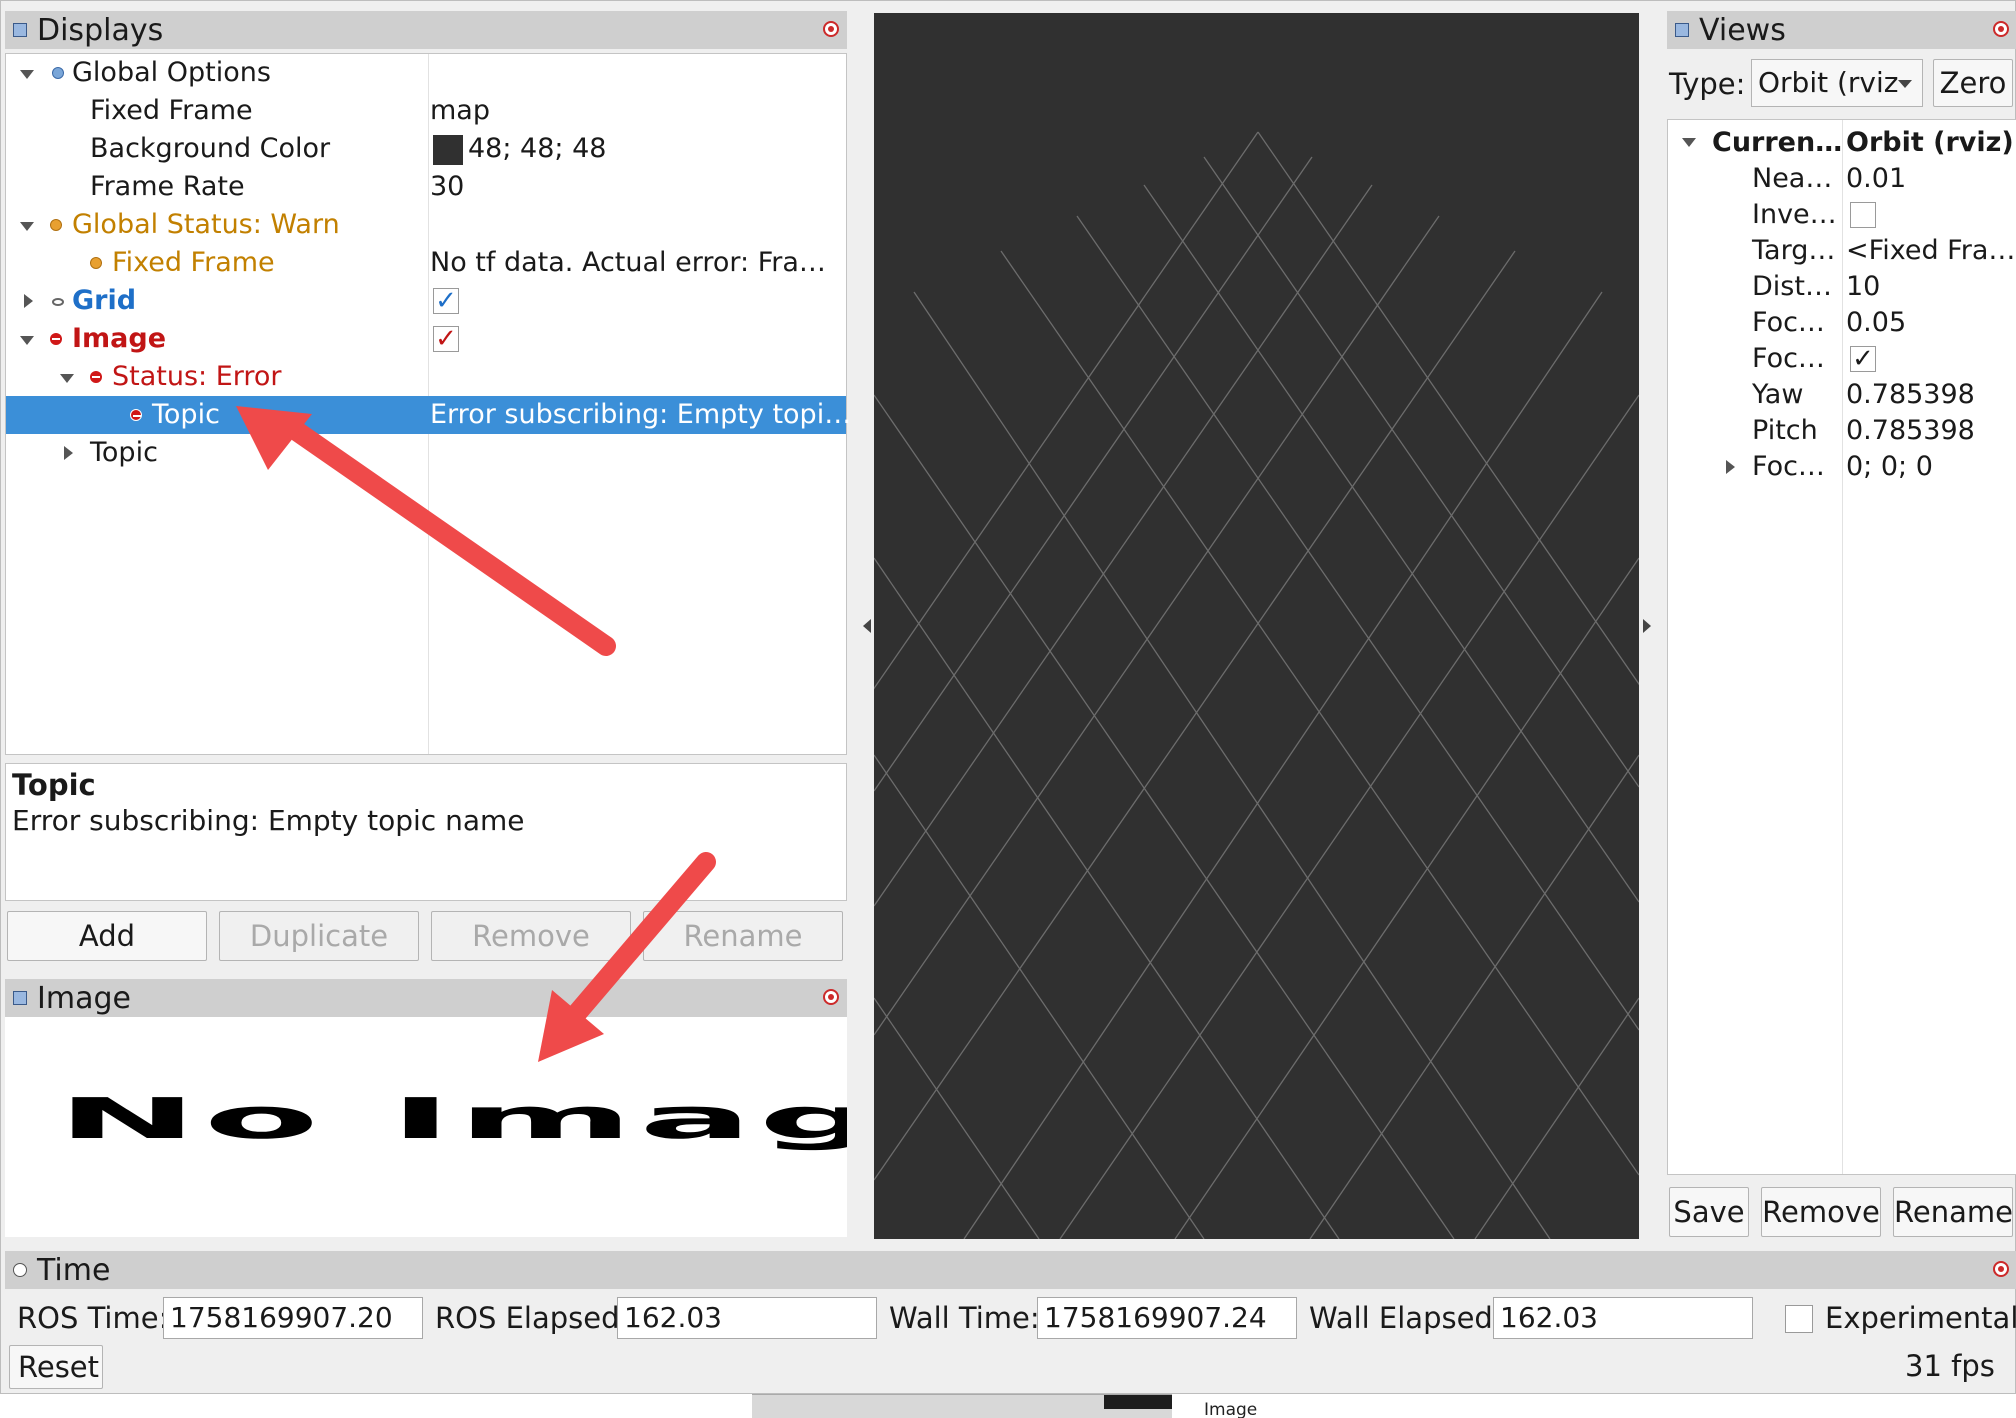 The width and height of the screenshot is (2016, 1418). Describe the element at coordinates (627, 957) in the screenshot. I see `arrow-to-no-image` at that location.